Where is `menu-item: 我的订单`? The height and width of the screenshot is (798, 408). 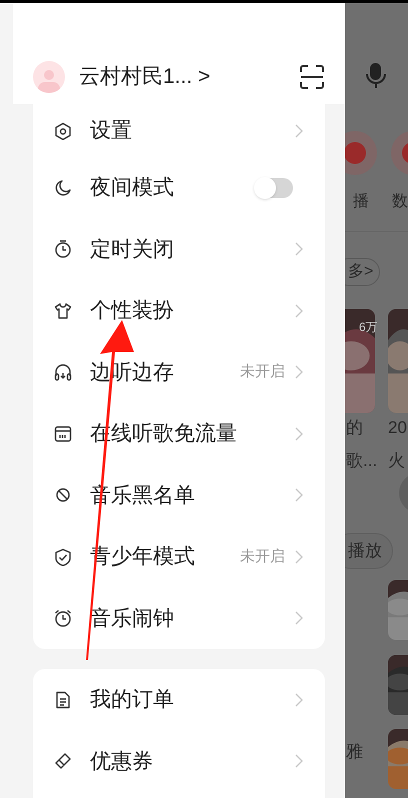 menu-item: 我的订单 is located at coordinates (179, 699).